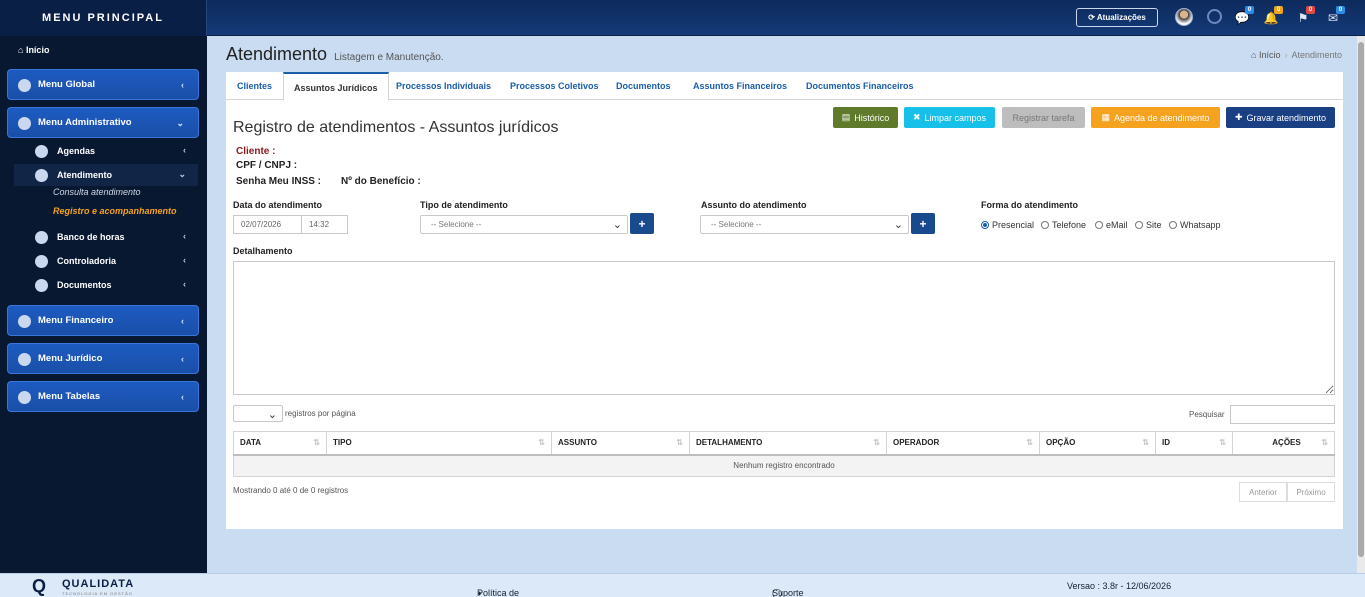 The image size is (1365, 597). I want to click on limpar-campos-button: ✖ Limpar campos, so click(949, 117).